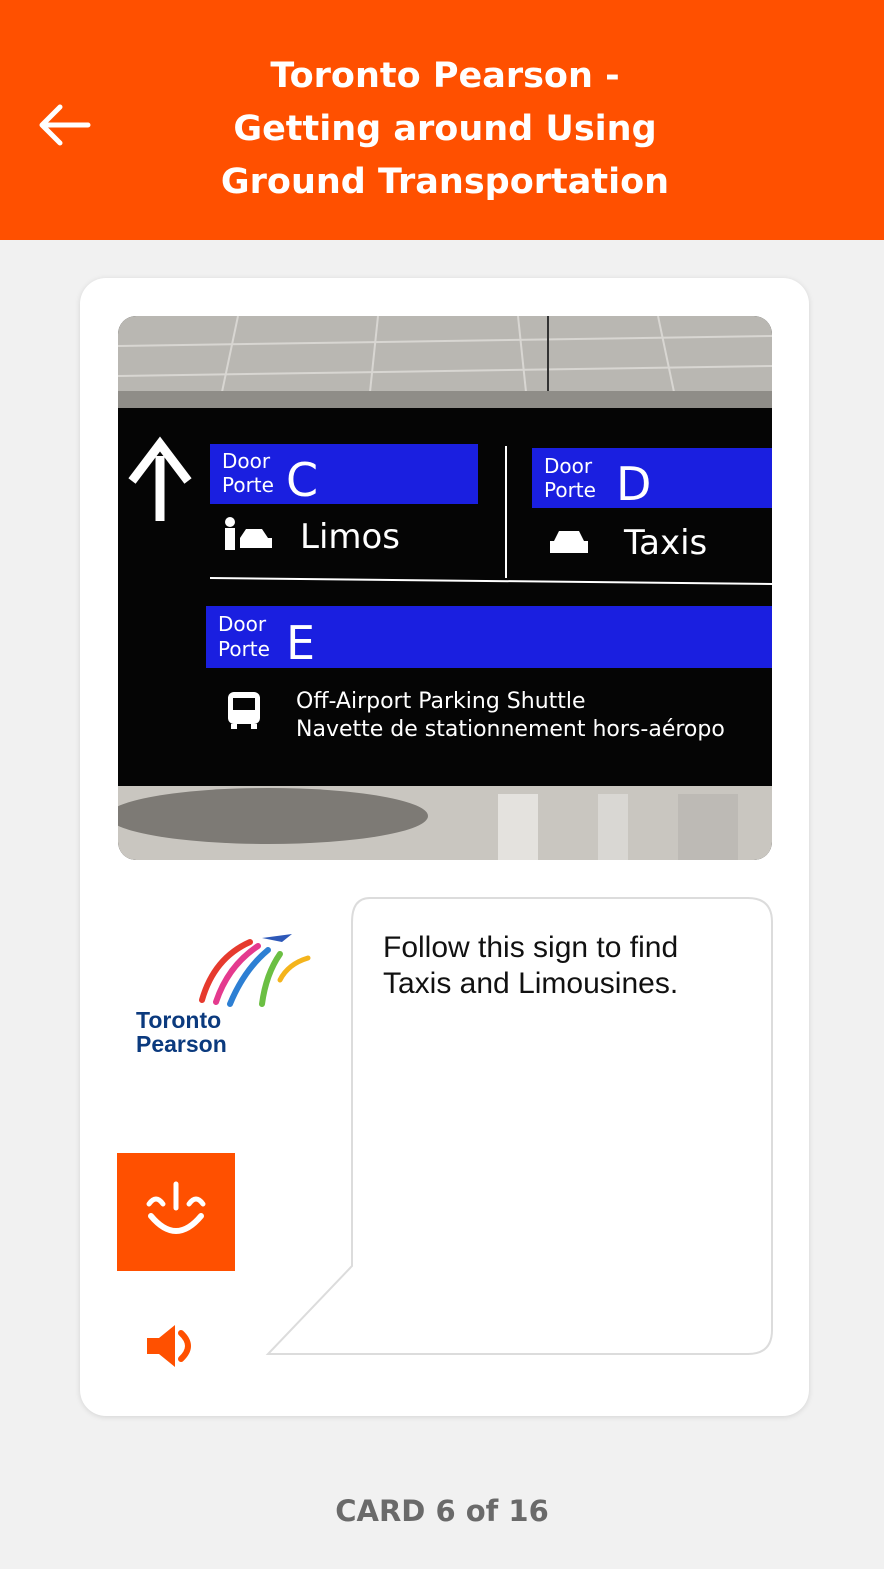 The image size is (884, 1569). I want to click on door-e-en: Door, so click(242, 624).